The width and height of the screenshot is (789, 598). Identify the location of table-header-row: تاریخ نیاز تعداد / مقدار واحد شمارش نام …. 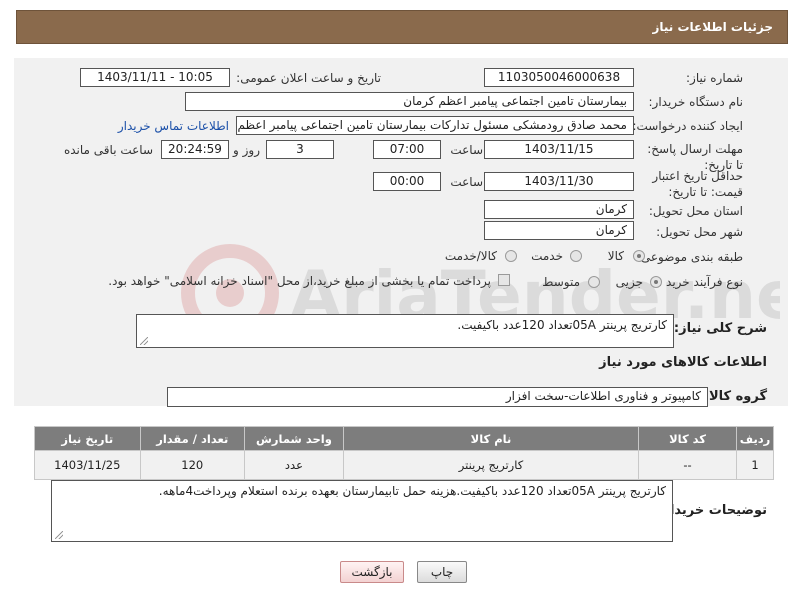
(404, 438).